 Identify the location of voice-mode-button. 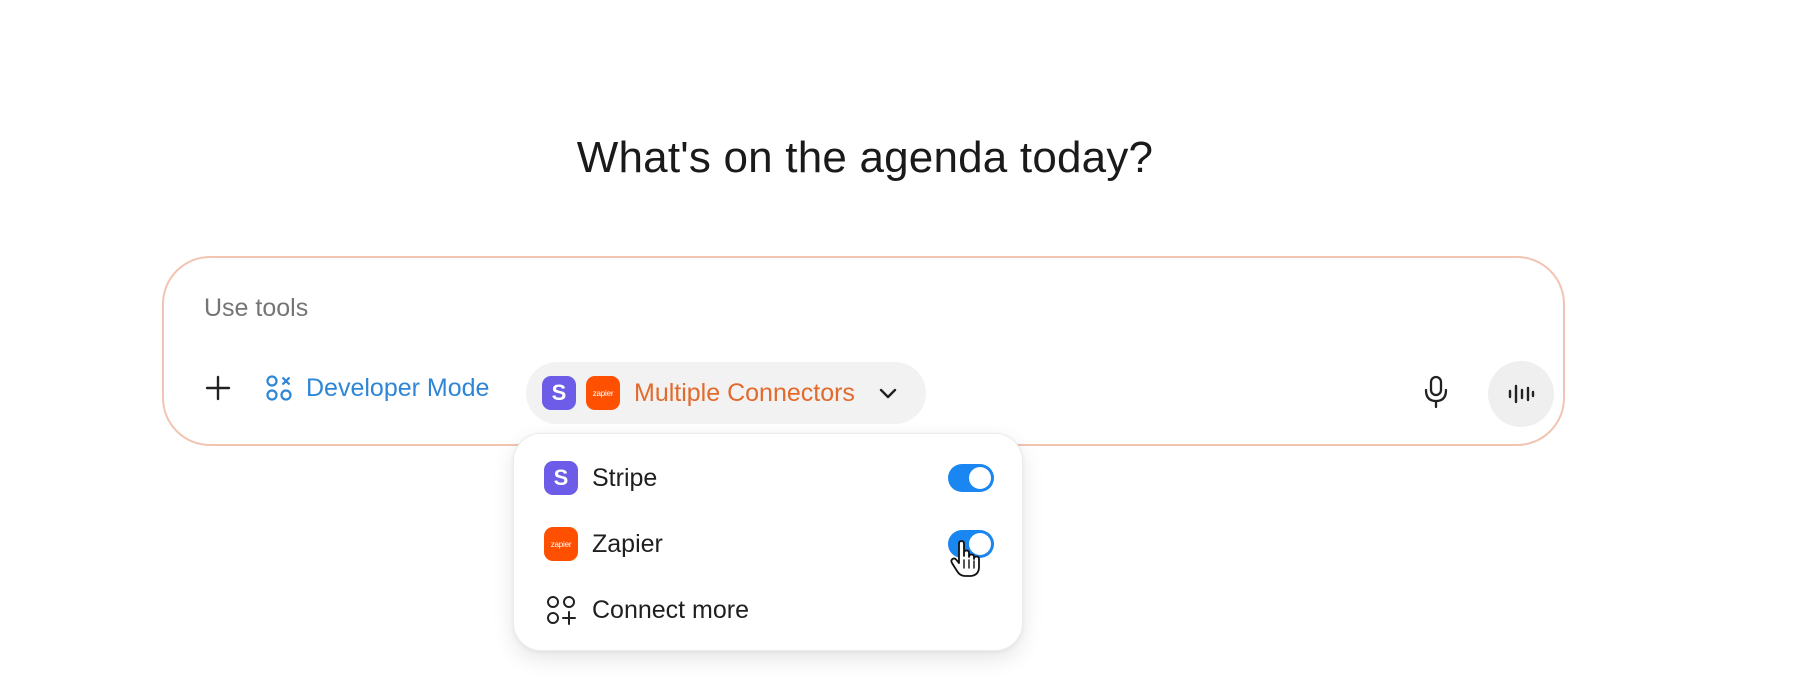
(1521, 394).